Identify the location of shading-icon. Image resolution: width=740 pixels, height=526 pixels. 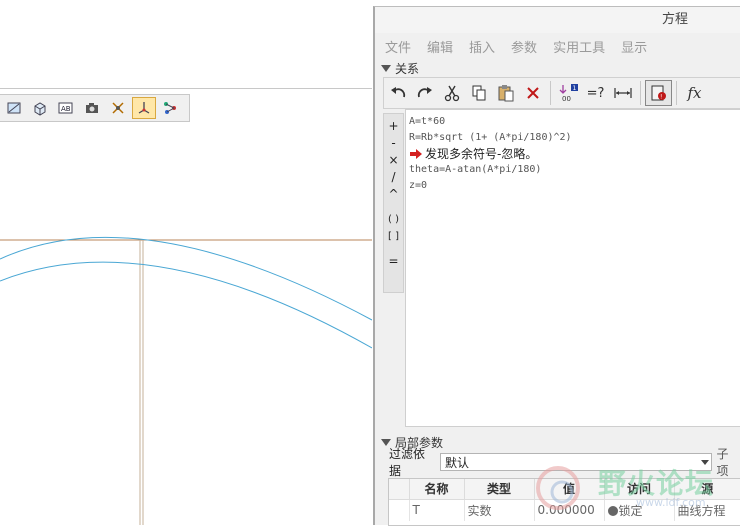
(14, 108).